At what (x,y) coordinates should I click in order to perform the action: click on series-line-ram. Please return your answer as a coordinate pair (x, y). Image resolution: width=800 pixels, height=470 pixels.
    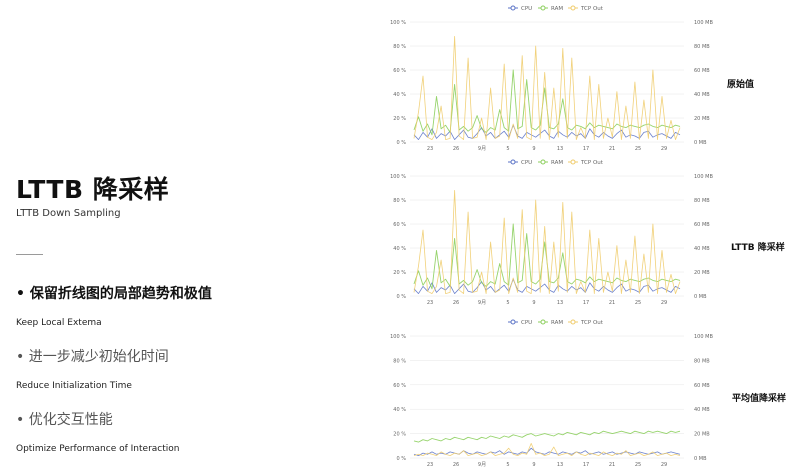
    Looking at the image, I should click on (547, 436).